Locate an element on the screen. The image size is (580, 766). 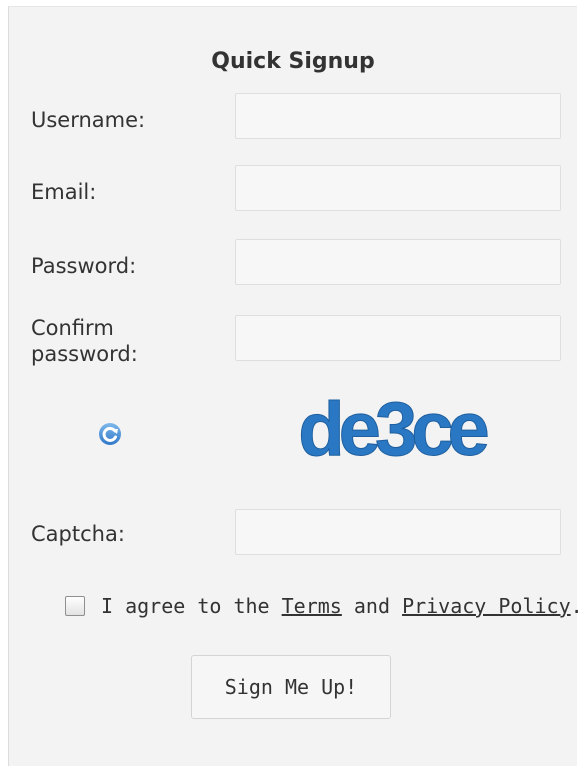
email-input is located at coordinates (398, 188).